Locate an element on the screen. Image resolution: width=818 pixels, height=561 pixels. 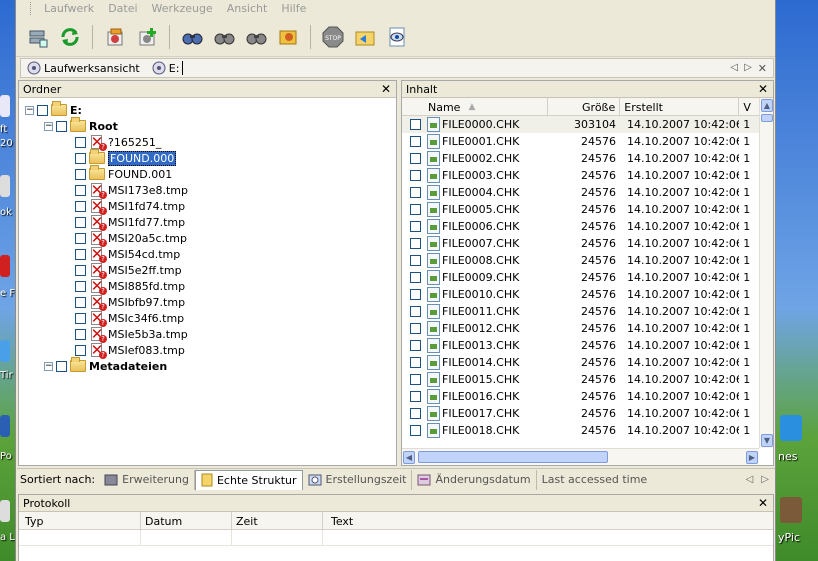
file-row: FILE0012.CHK 24576 14.10.2007 10:42:06 1 is located at coordinates (580, 328).